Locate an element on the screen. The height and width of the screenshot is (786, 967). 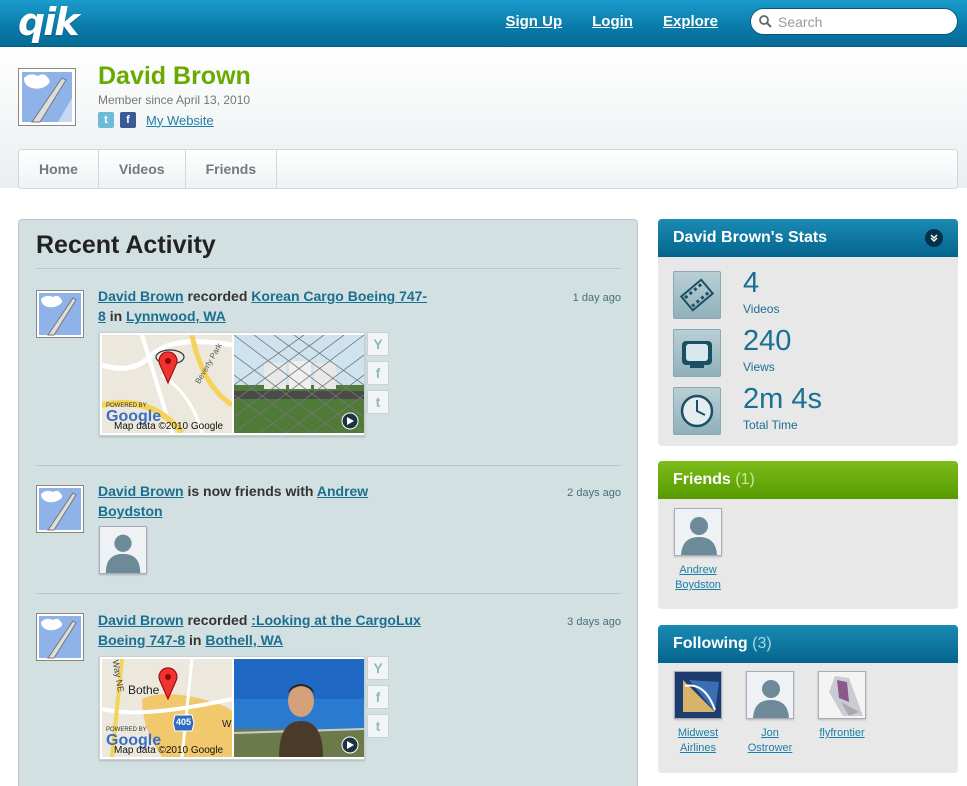
tab-home: Home is located at coordinates (59, 169).